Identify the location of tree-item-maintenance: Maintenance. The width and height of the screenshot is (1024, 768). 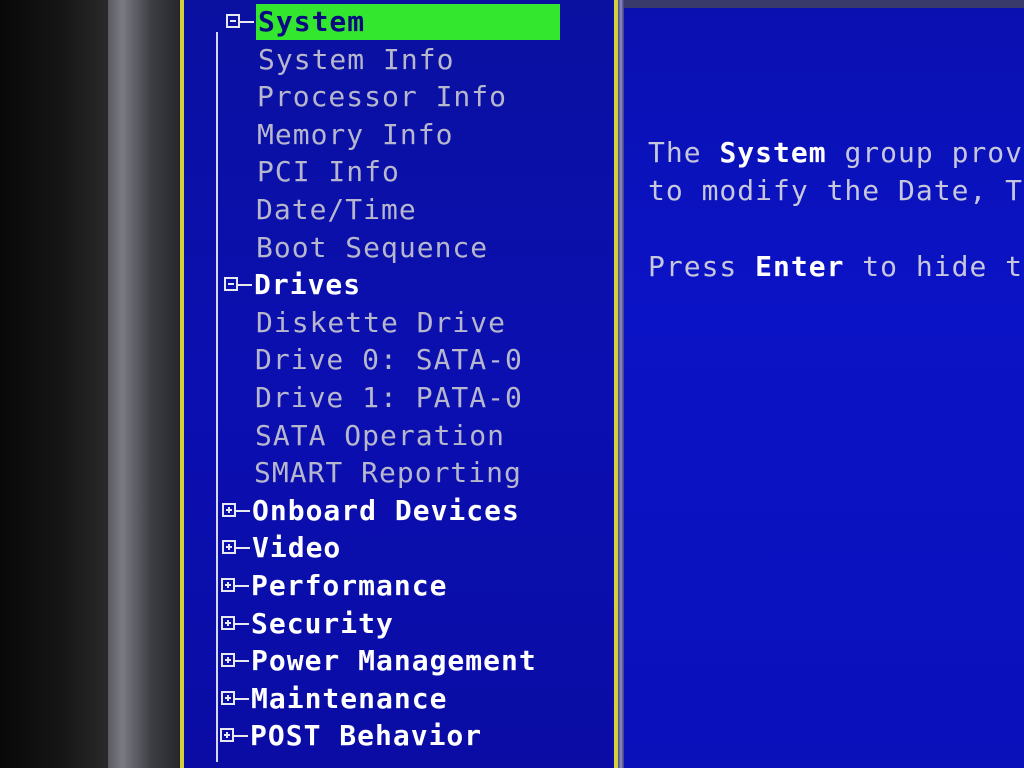
(334, 699).